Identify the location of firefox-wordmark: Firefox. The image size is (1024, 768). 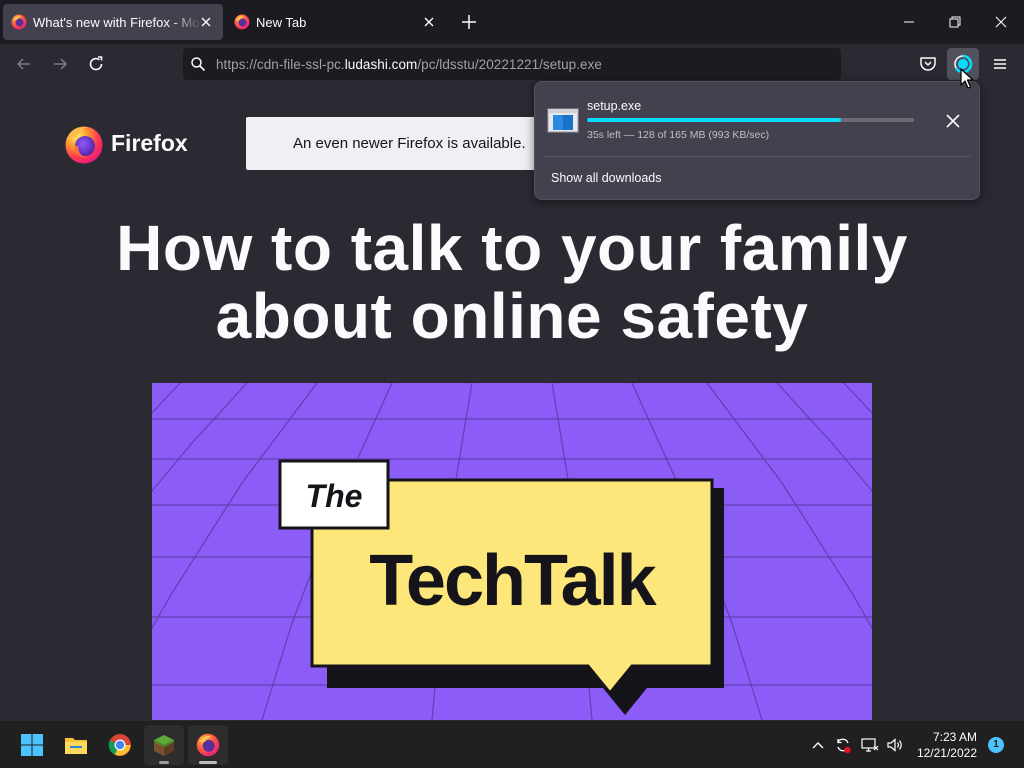
(149, 143).